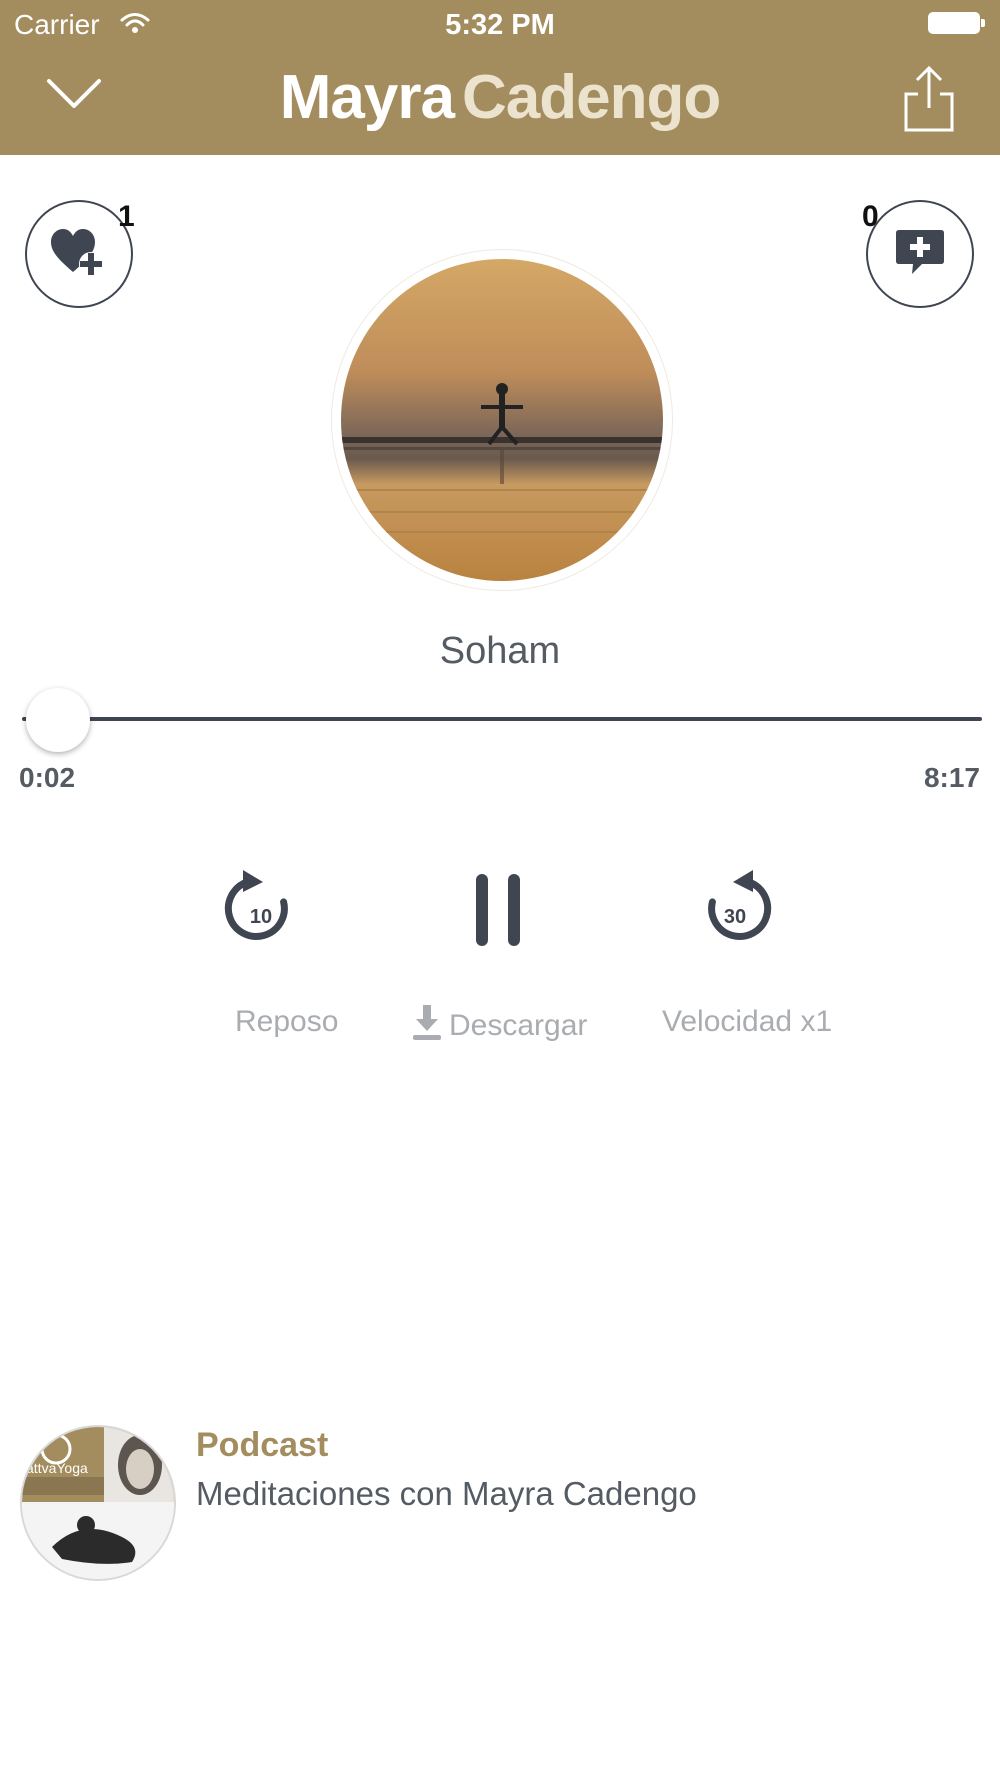  What do you see at coordinates (956, 23) in the screenshot?
I see `battery-icon` at bounding box center [956, 23].